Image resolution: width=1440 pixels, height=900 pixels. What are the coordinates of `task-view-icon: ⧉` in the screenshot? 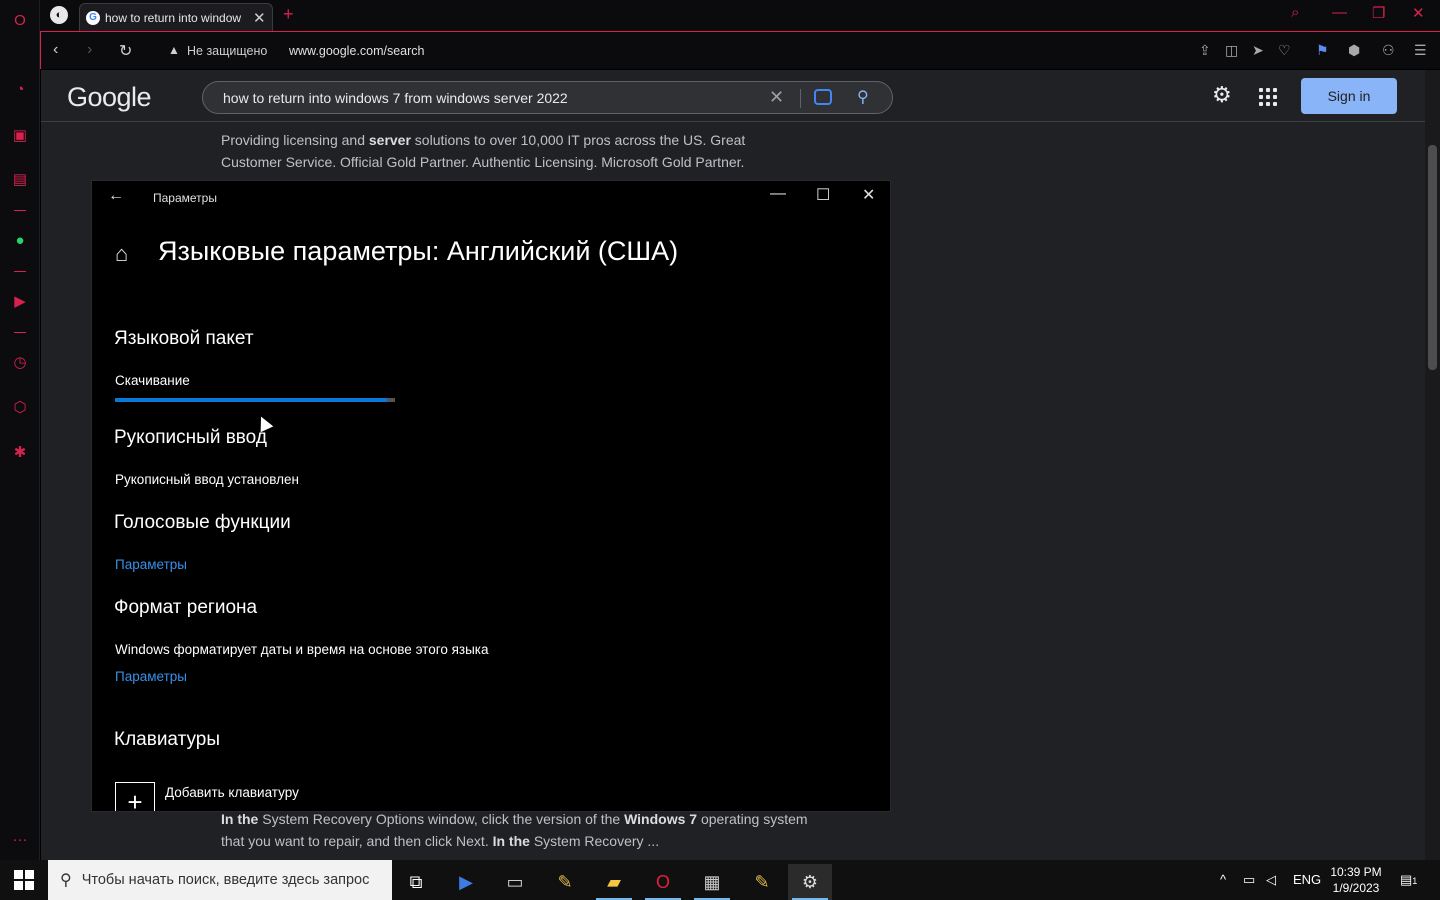 It's located at (416, 882).